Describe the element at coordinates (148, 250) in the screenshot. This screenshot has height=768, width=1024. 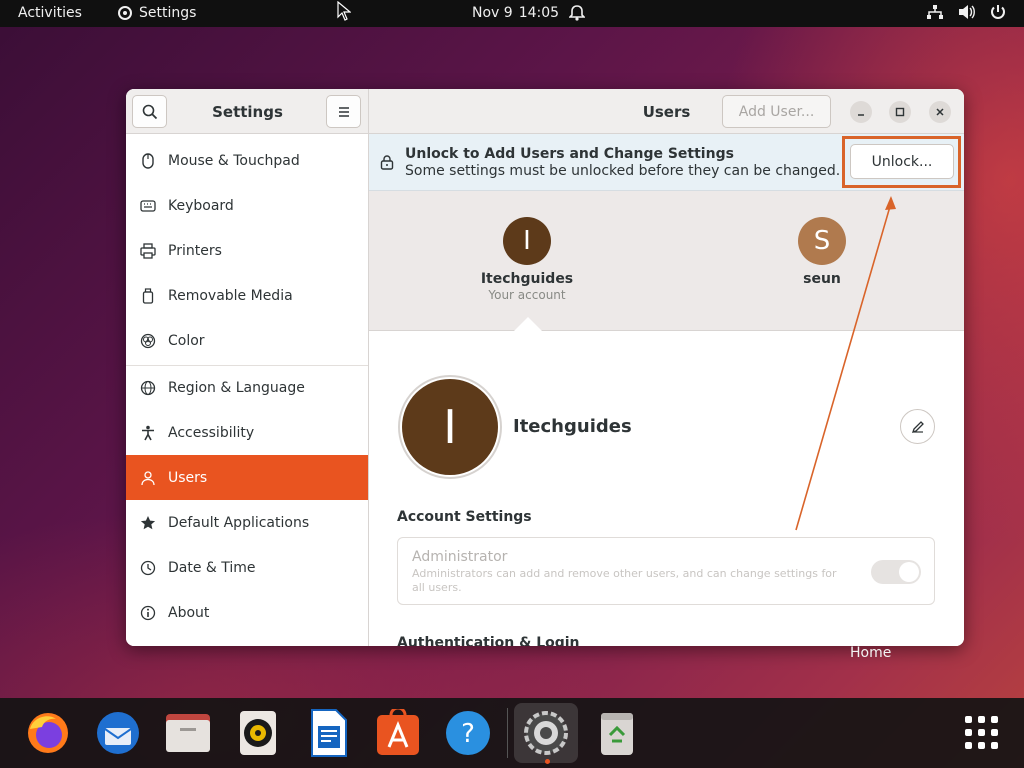
I see `printer-icon` at that location.